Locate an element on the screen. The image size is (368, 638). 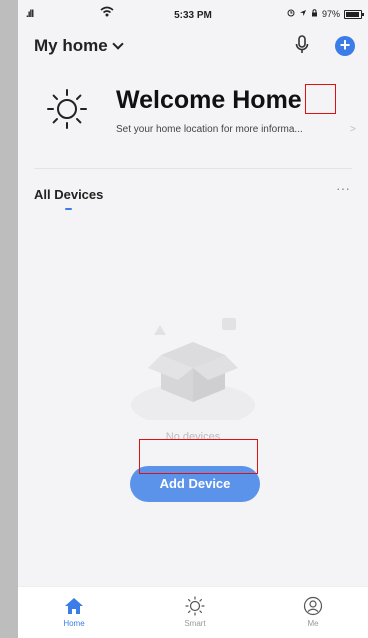
home-name: My home is located at coordinates (71, 45).